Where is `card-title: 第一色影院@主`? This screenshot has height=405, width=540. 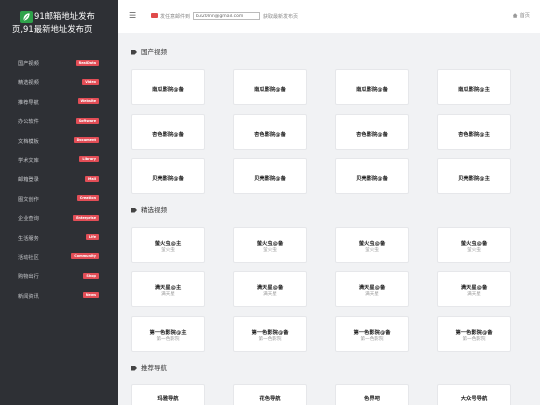 card-title: 第一色影院@主 is located at coordinates (168, 333).